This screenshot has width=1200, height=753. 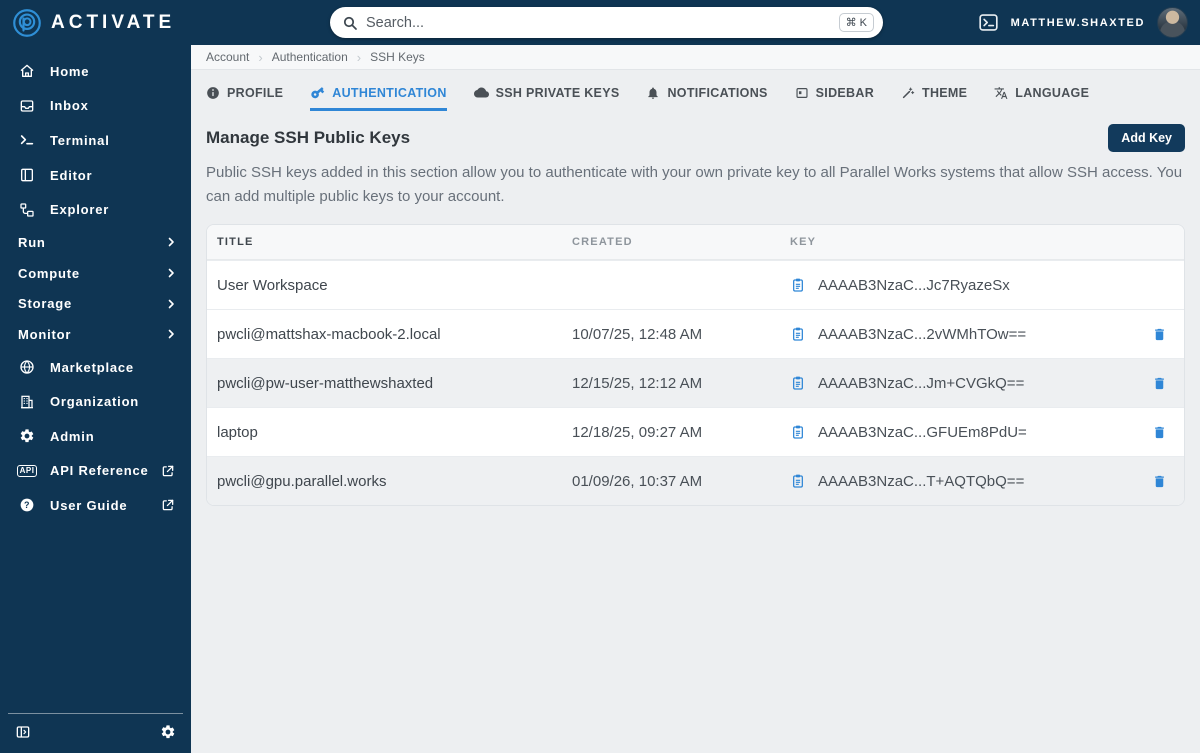 I want to click on sidebar-item-label: User Guide, so click(x=89, y=505).